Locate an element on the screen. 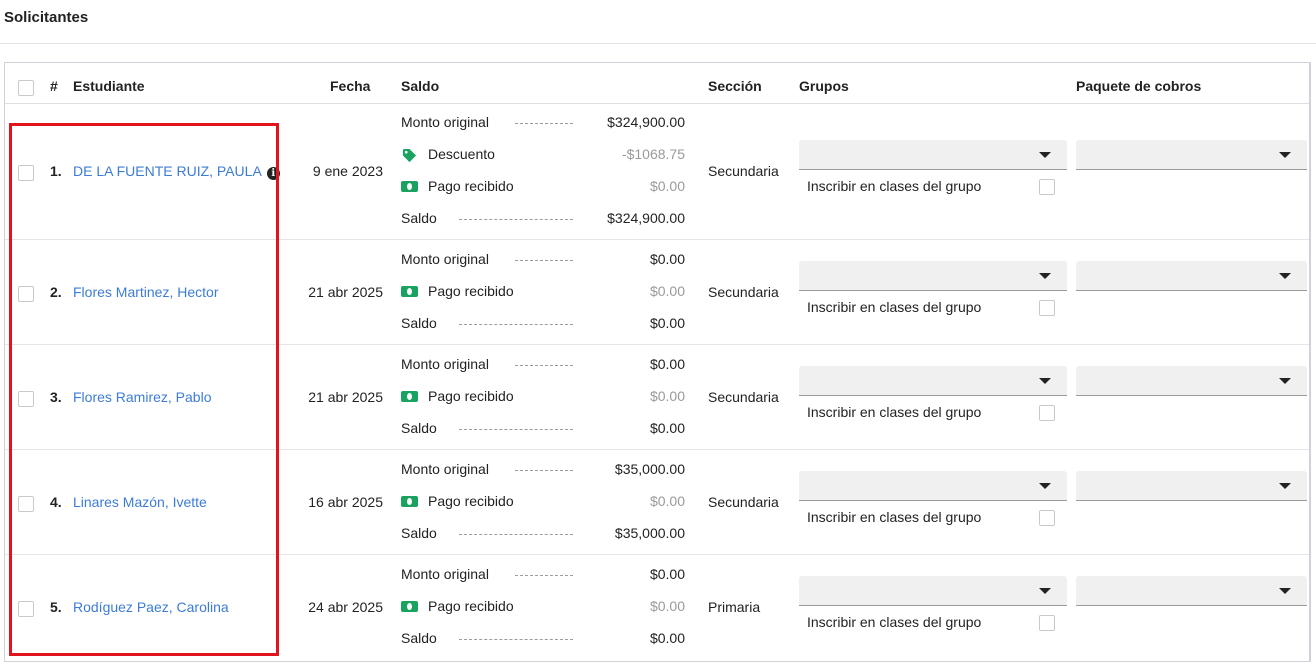 This screenshot has width=1316, height=672. page-title: Solicitantes is located at coordinates (46, 17).